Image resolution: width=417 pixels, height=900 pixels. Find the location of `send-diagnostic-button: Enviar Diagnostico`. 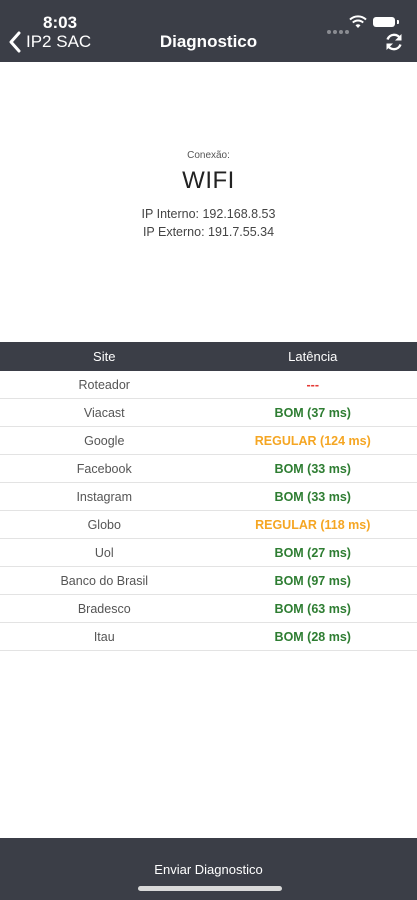

send-diagnostic-button: Enviar Diagnostico is located at coordinates (208, 869).